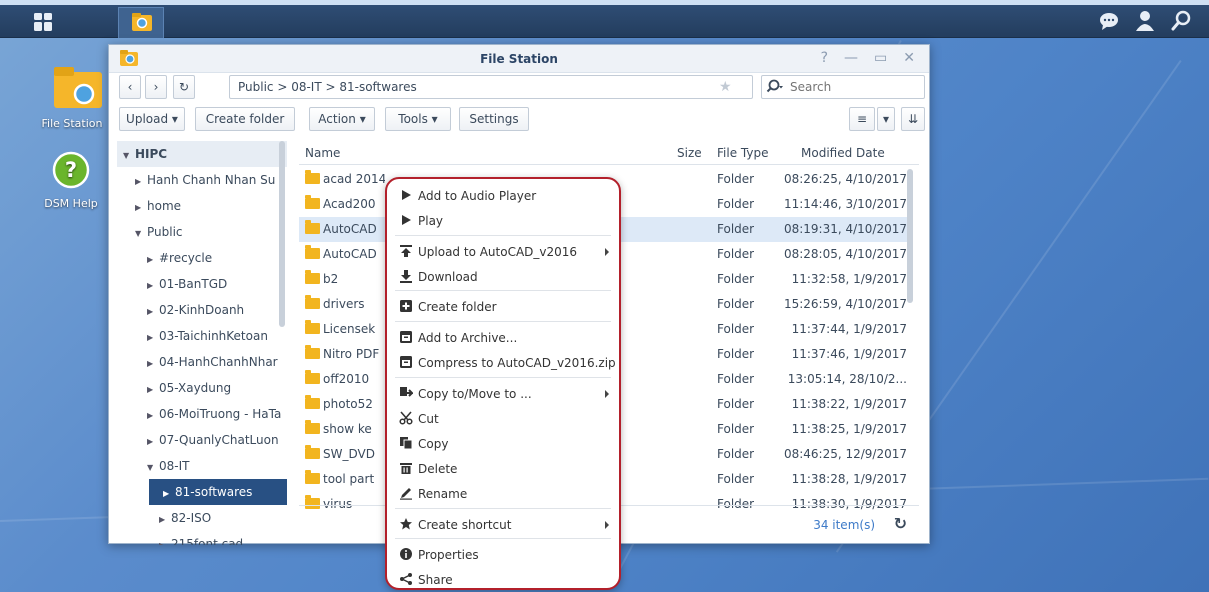  Describe the element at coordinates (202, 232) in the screenshot. I see `tree-item: ▼ Public` at that location.